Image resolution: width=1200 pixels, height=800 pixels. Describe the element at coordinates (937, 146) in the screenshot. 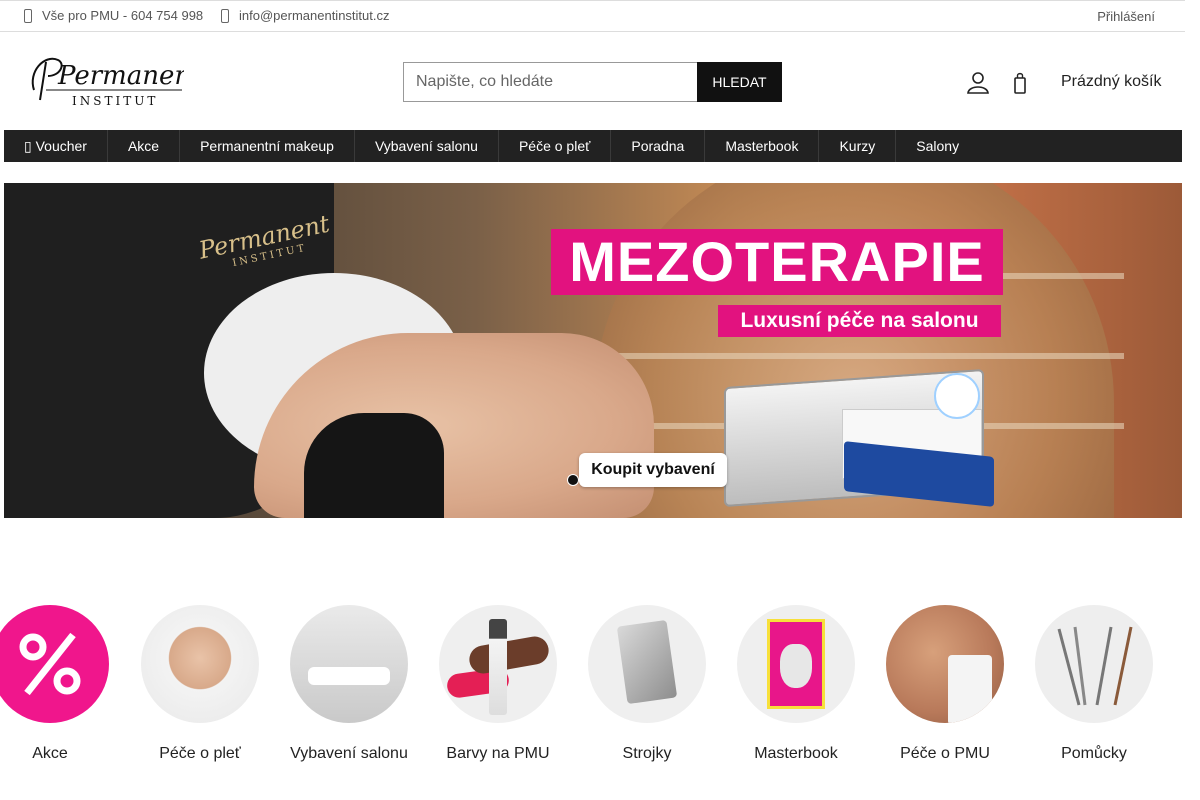

I see `nav-item-salony: Salony` at that location.